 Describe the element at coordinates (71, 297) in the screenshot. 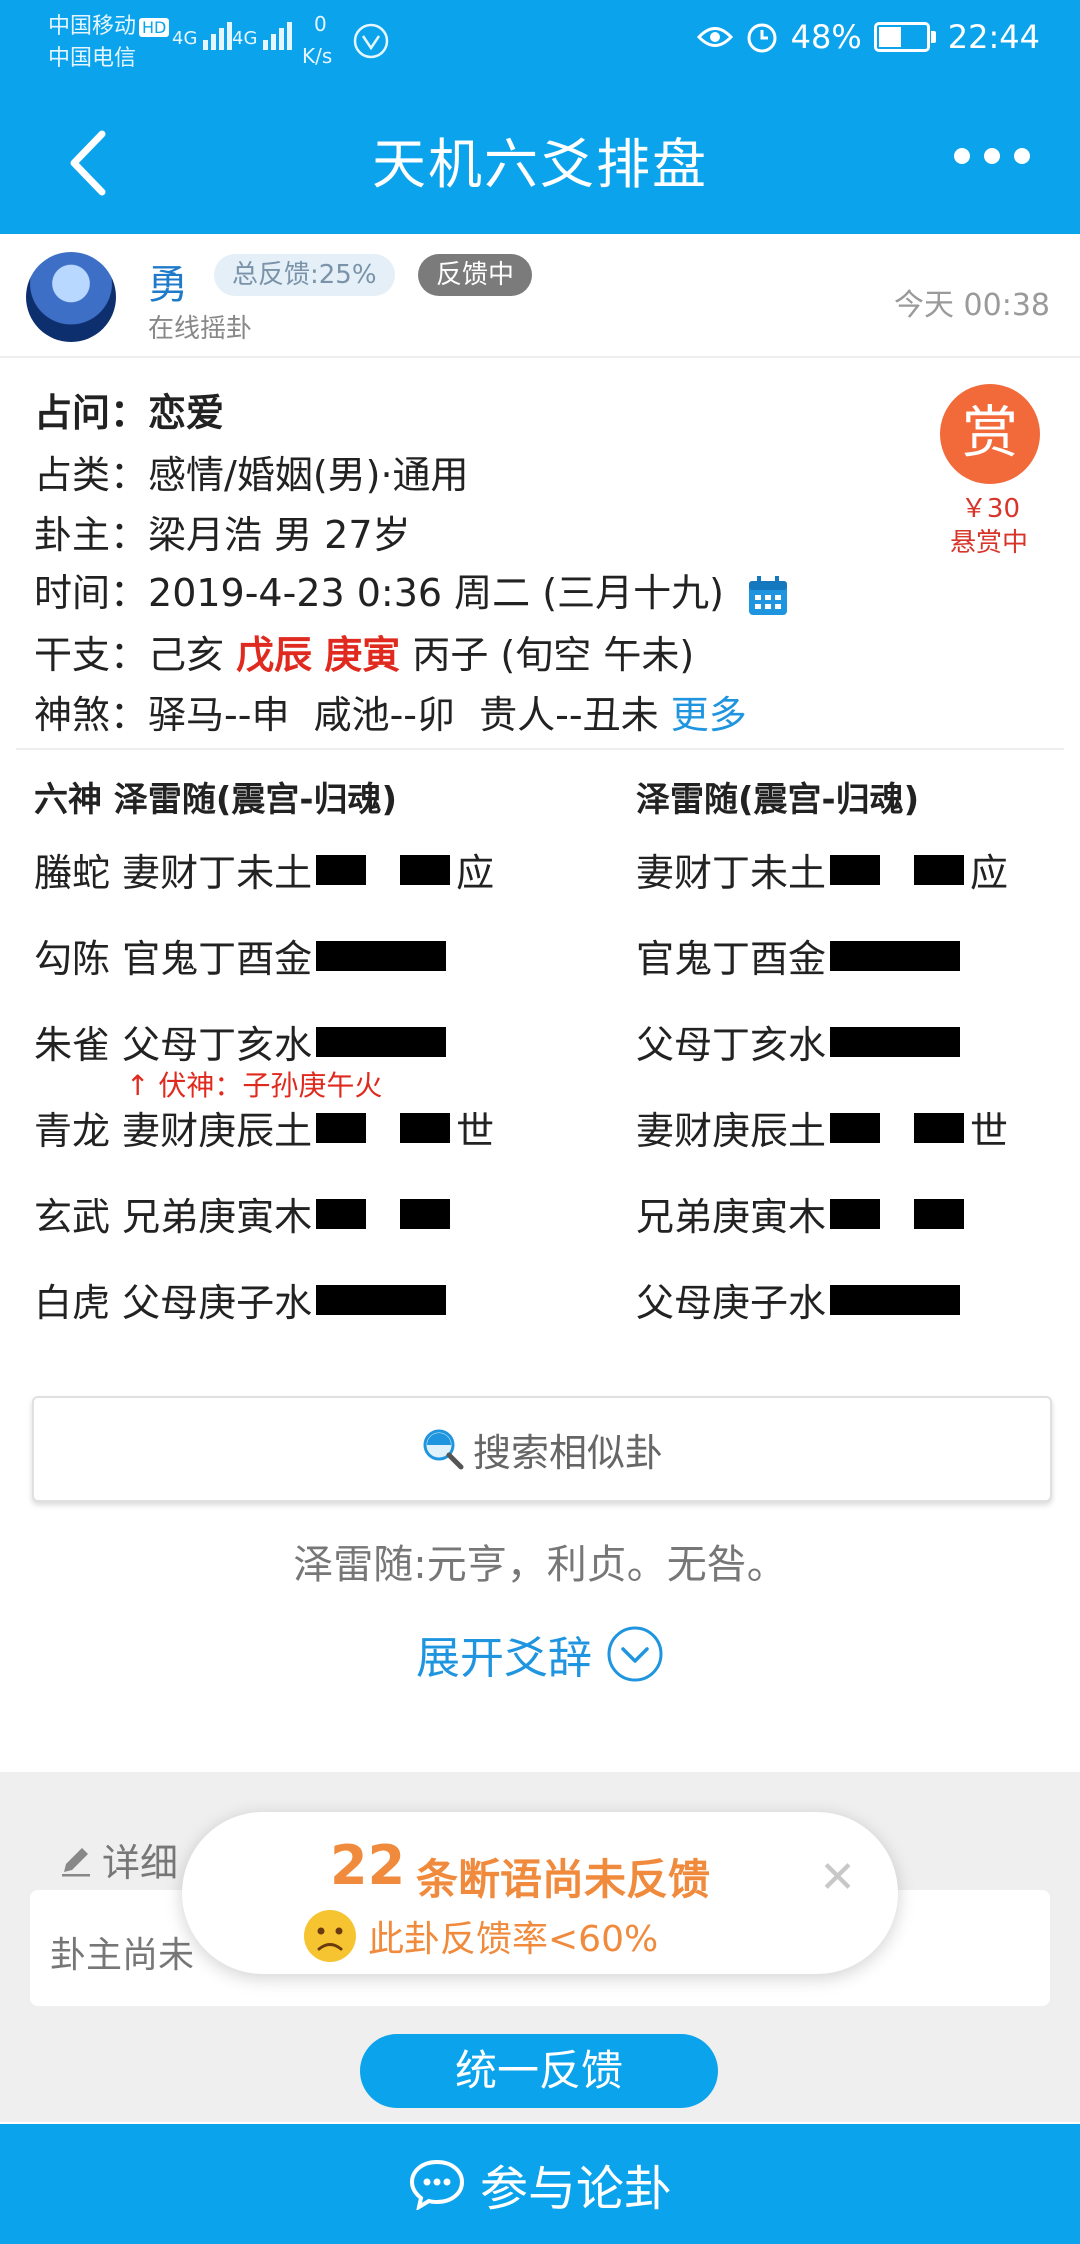

I see `avatar` at that location.